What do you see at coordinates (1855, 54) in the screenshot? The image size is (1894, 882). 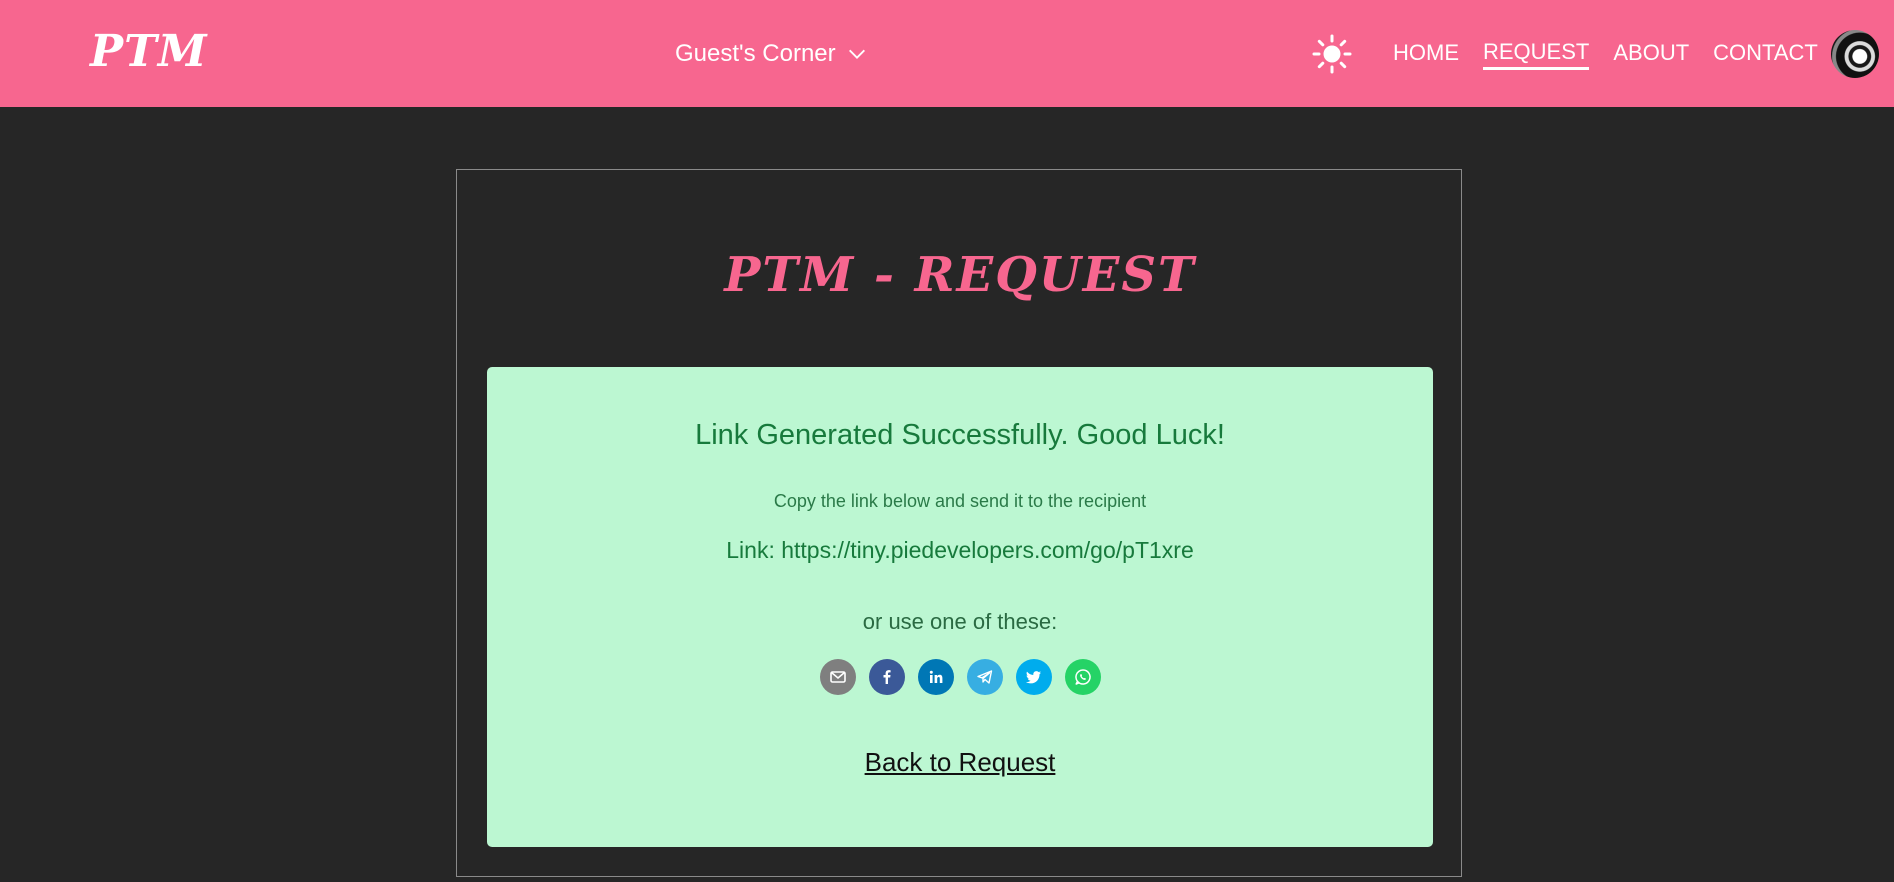 I see `user-avatar` at bounding box center [1855, 54].